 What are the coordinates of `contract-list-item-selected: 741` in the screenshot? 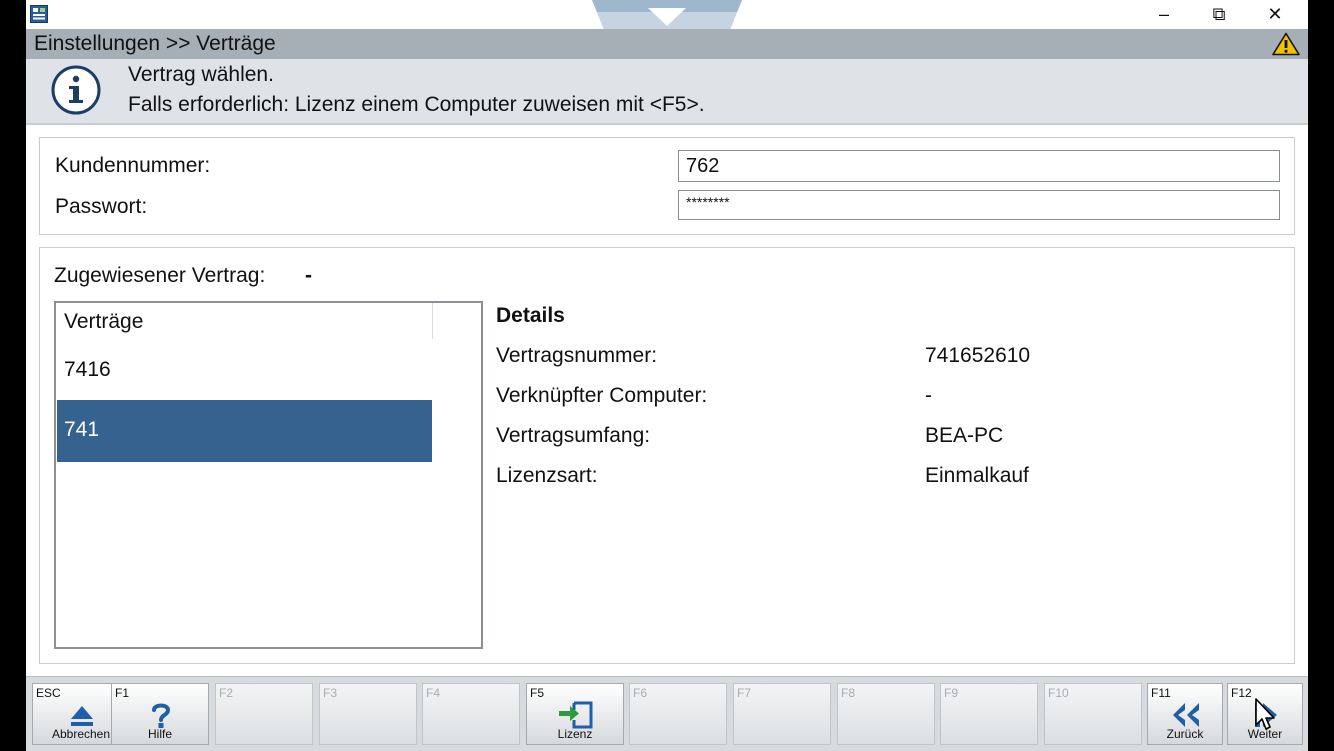 It's located at (244, 431).